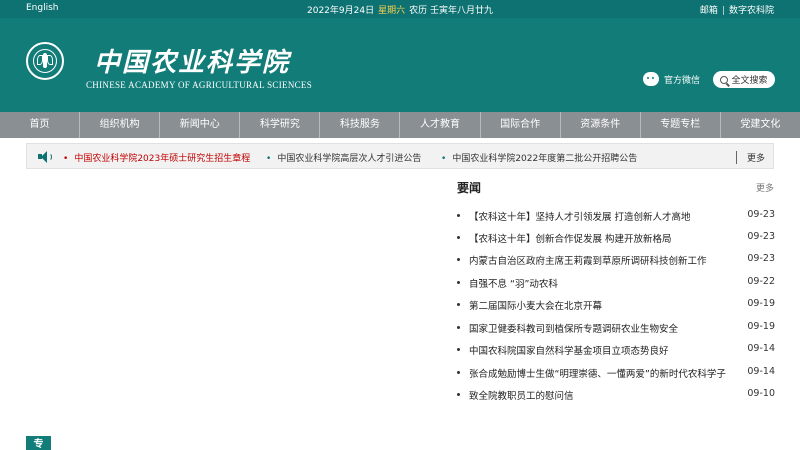 Image resolution: width=800 pixels, height=450 pixels. I want to click on news-title: 国家卫健委科教司到植保所专题调研农业生物安全, so click(603, 328).